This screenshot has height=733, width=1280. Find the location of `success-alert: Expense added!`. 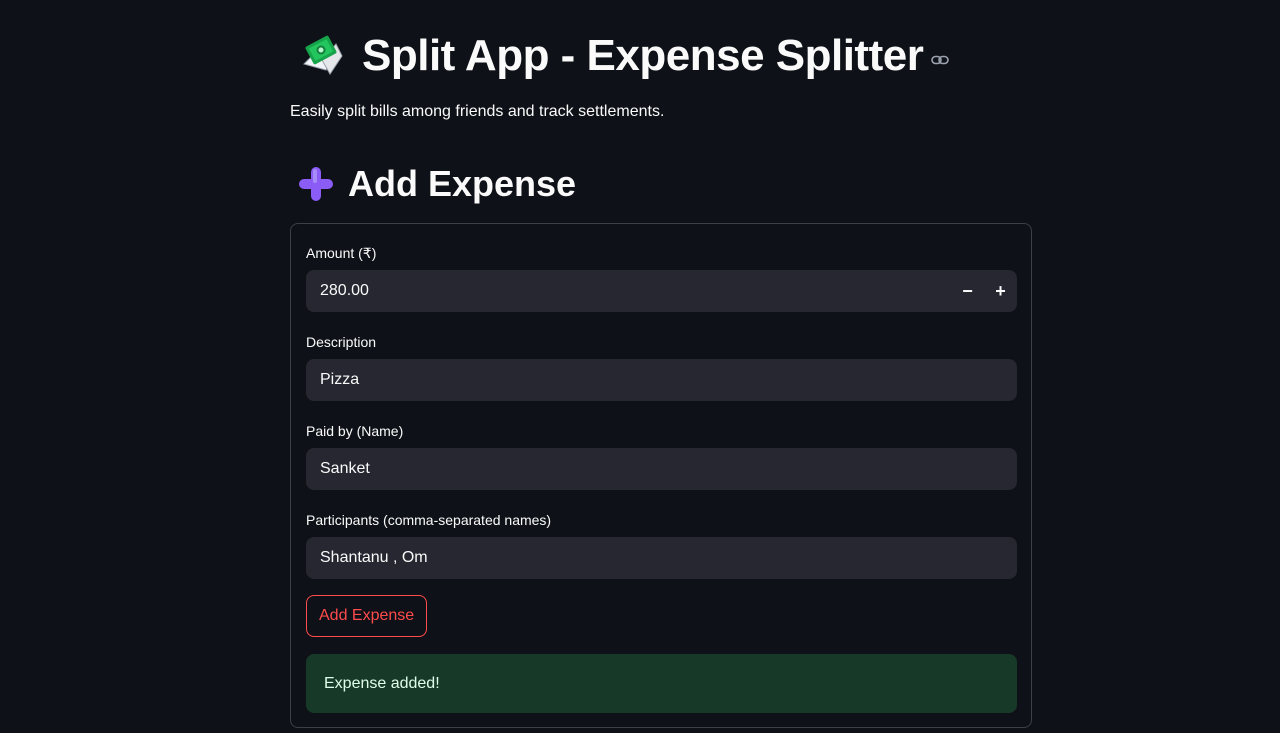

success-alert: Expense added! is located at coordinates (661, 683).